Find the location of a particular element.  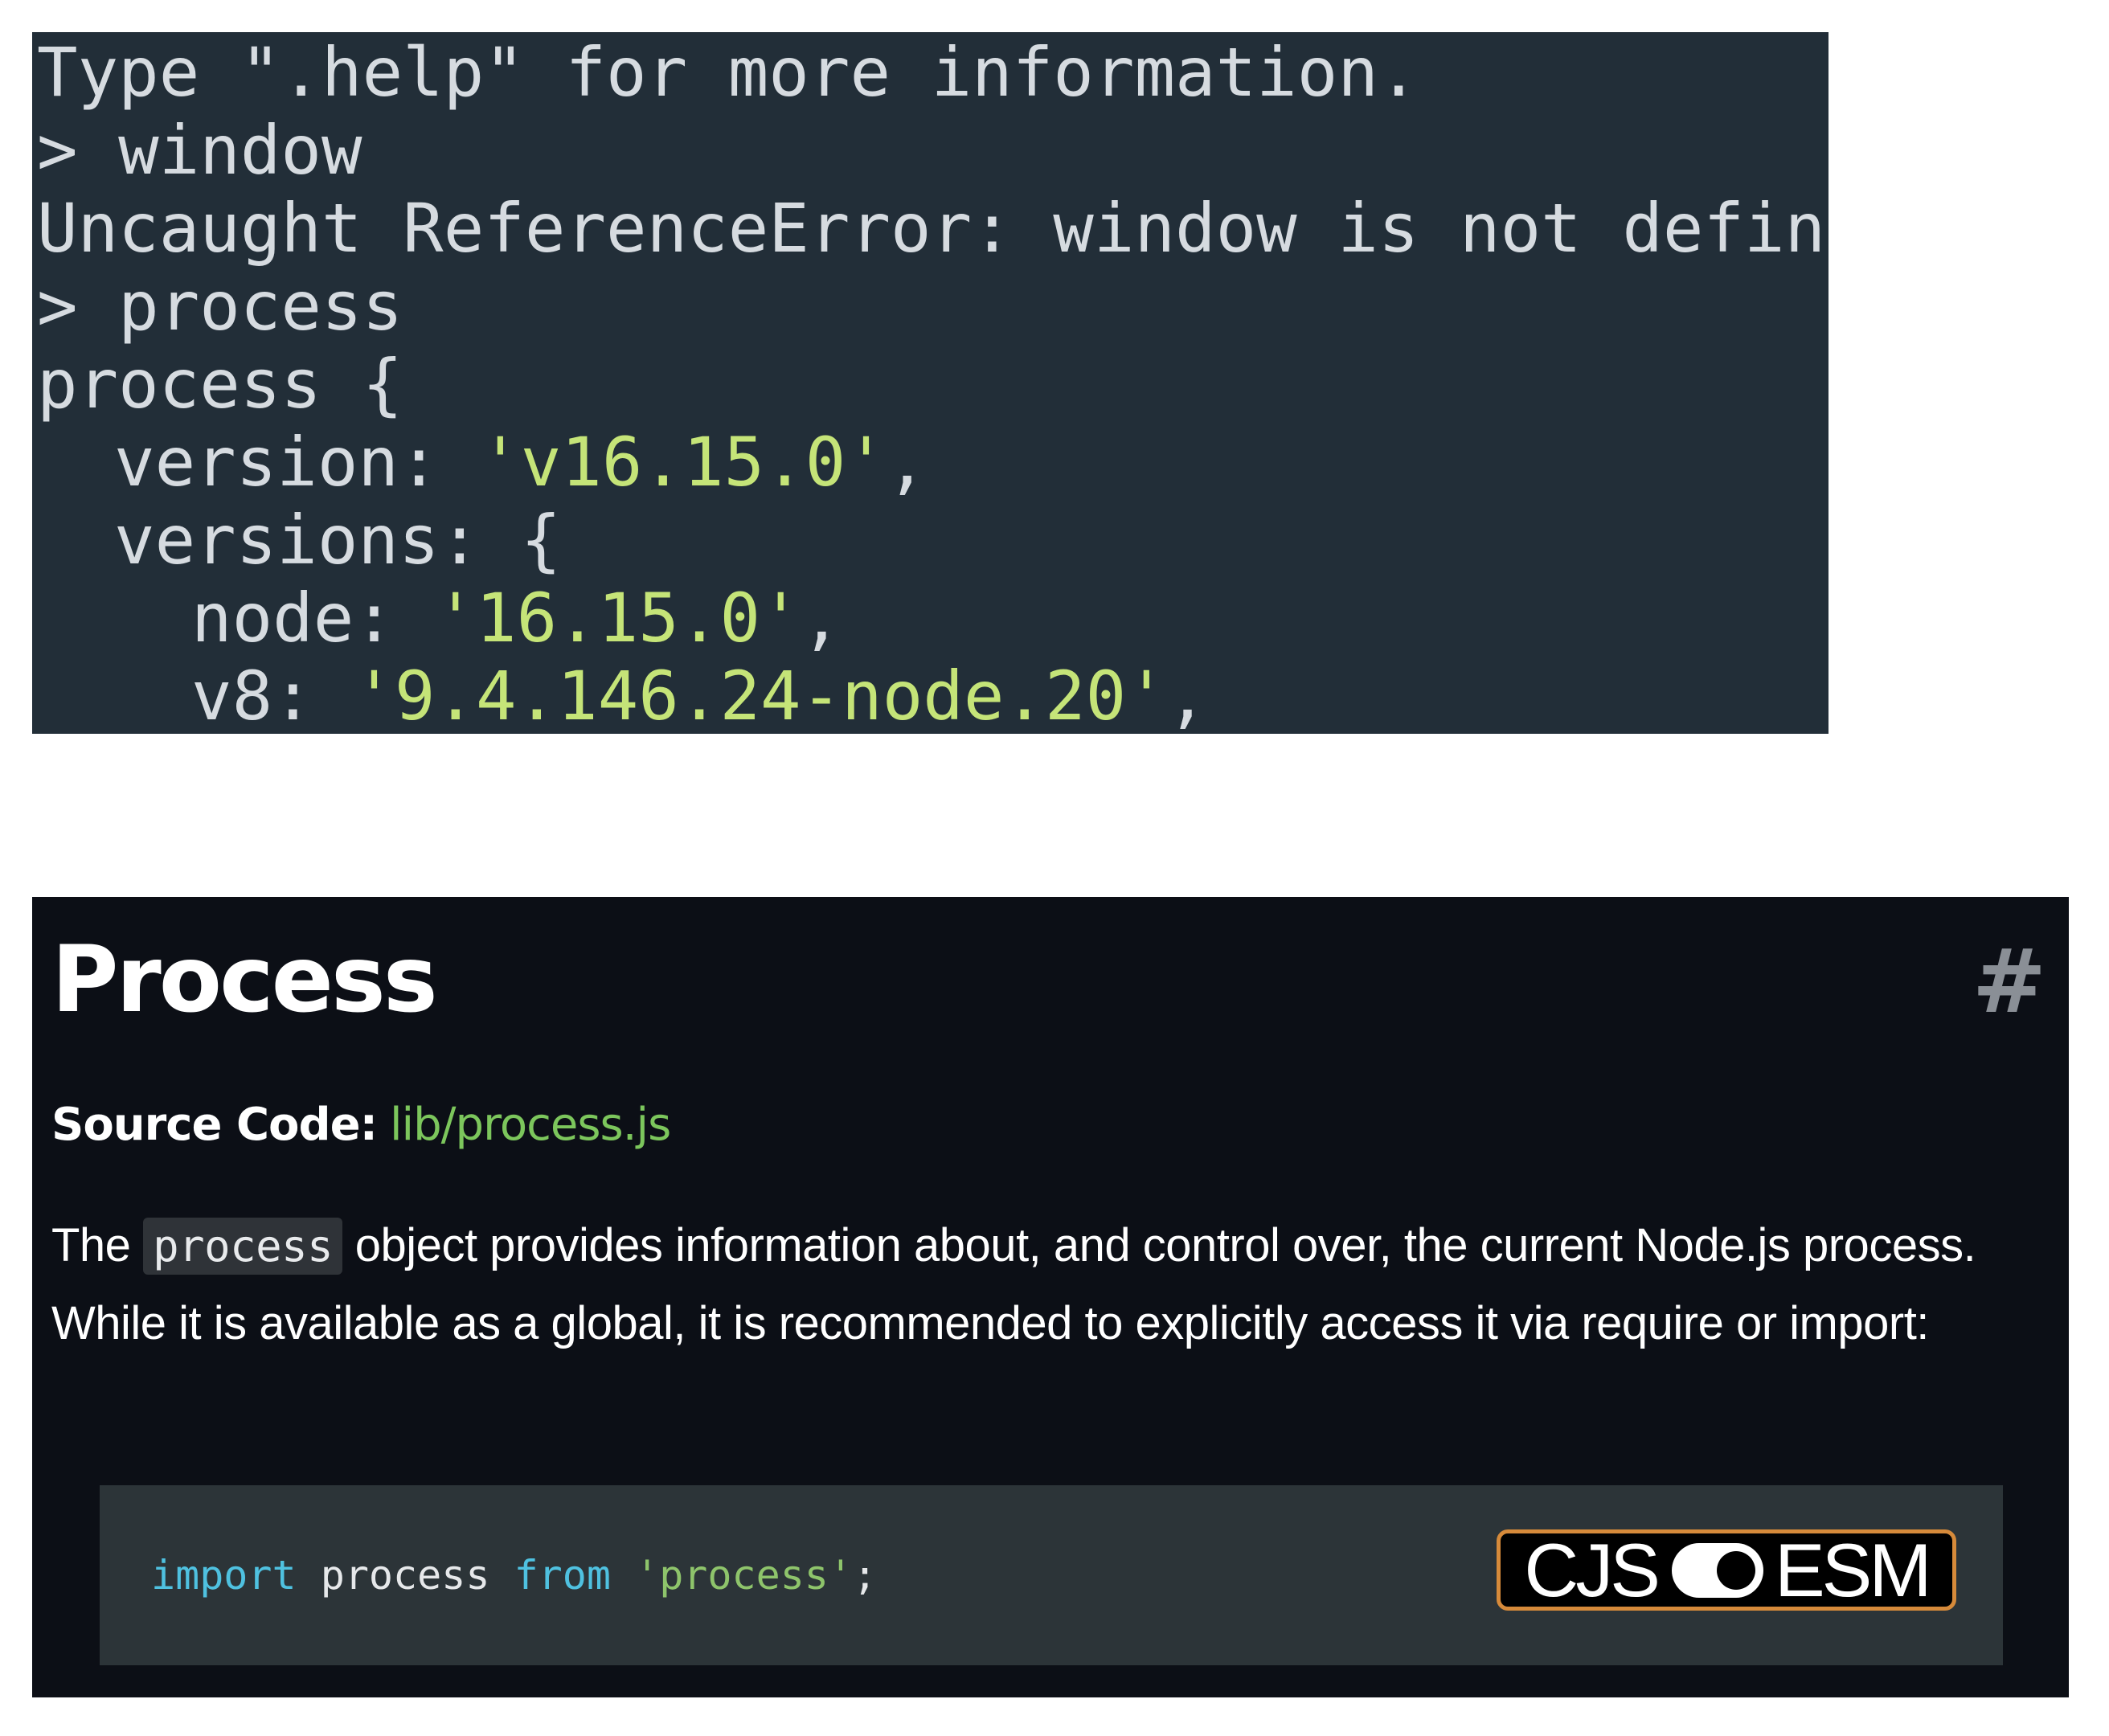

version-value: 'v16.15.0' is located at coordinates (683, 462).